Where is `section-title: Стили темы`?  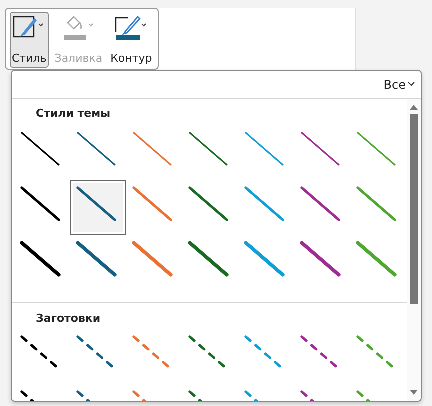 section-title: Стили темы is located at coordinates (73, 114).